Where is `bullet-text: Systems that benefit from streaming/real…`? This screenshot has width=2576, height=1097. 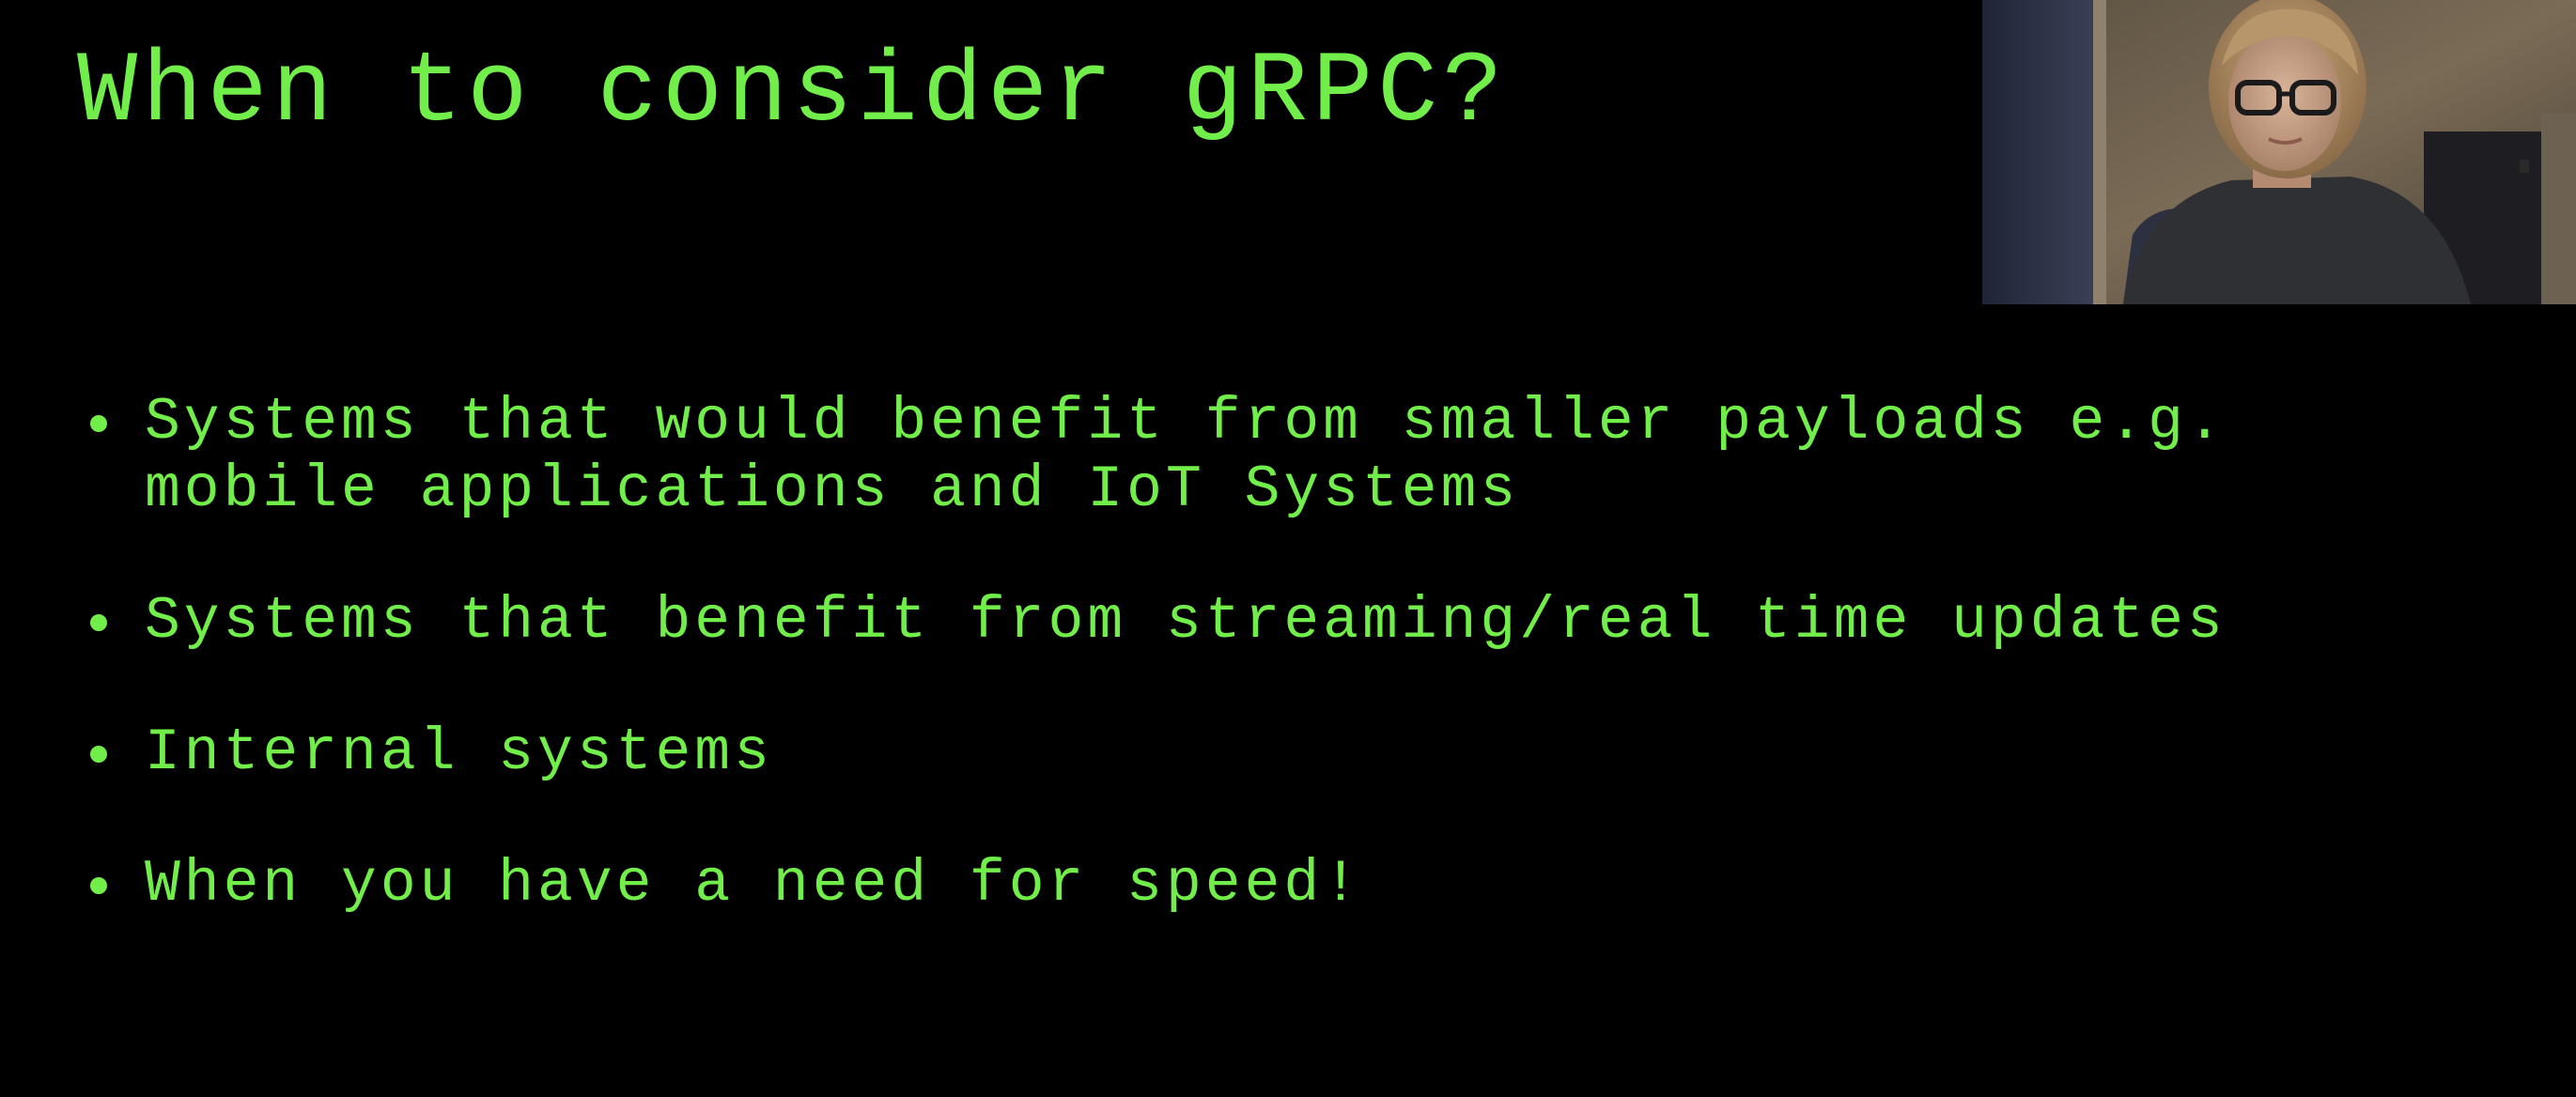
bullet-text: Systems that benefit from streaming/real… is located at coordinates (1186, 621).